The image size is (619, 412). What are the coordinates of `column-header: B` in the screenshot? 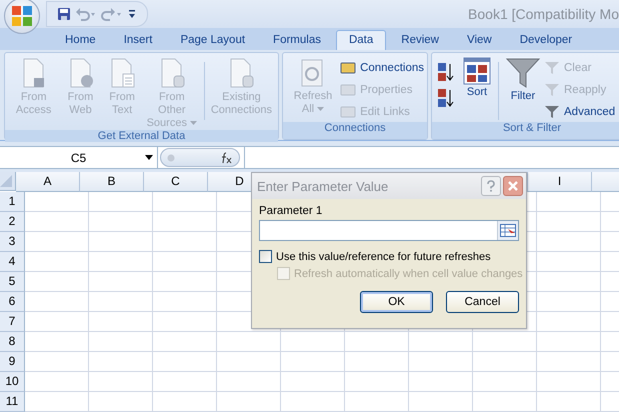 It's located at (112, 182).